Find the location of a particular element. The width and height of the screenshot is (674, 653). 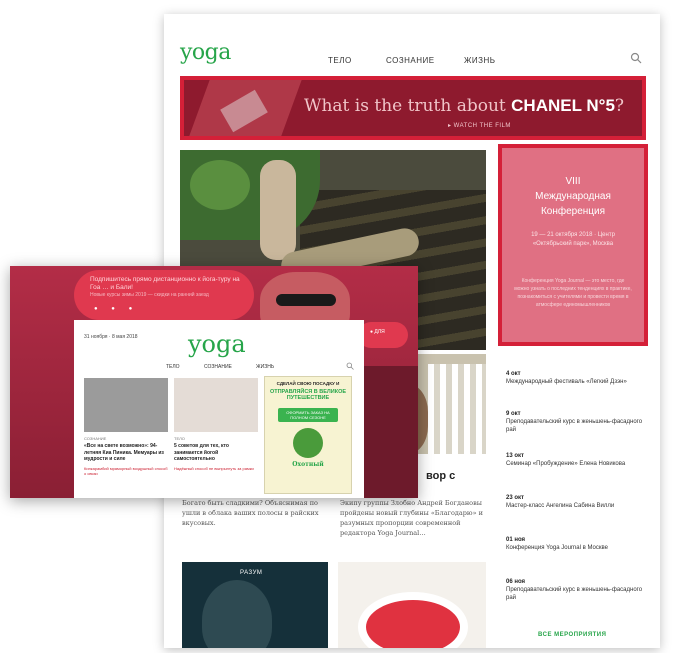

mini-nav-life: ЖИЗНЬ is located at coordinates (265, 367).